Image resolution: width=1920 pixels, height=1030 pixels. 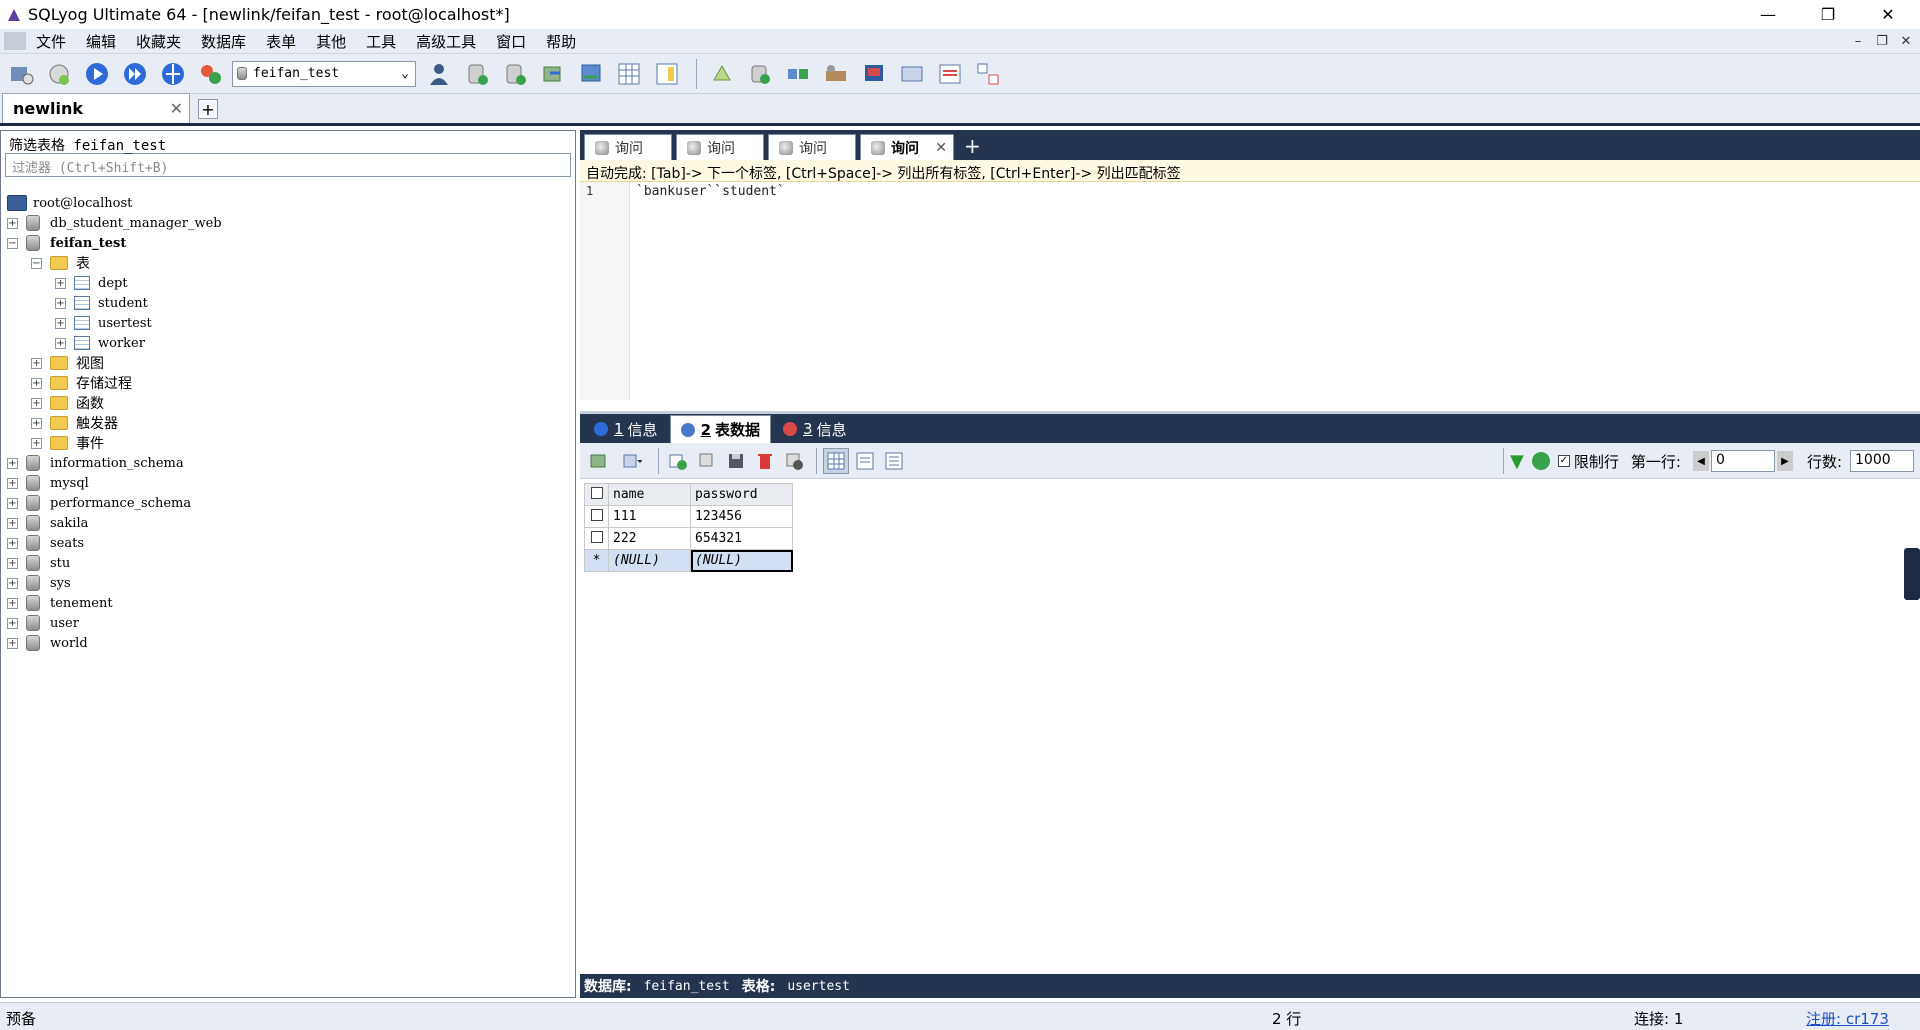 What do you see at coordinates (291, 543) in the screenshot?
I see `tree-node-db: + seats` at bounding box center [291, 543].